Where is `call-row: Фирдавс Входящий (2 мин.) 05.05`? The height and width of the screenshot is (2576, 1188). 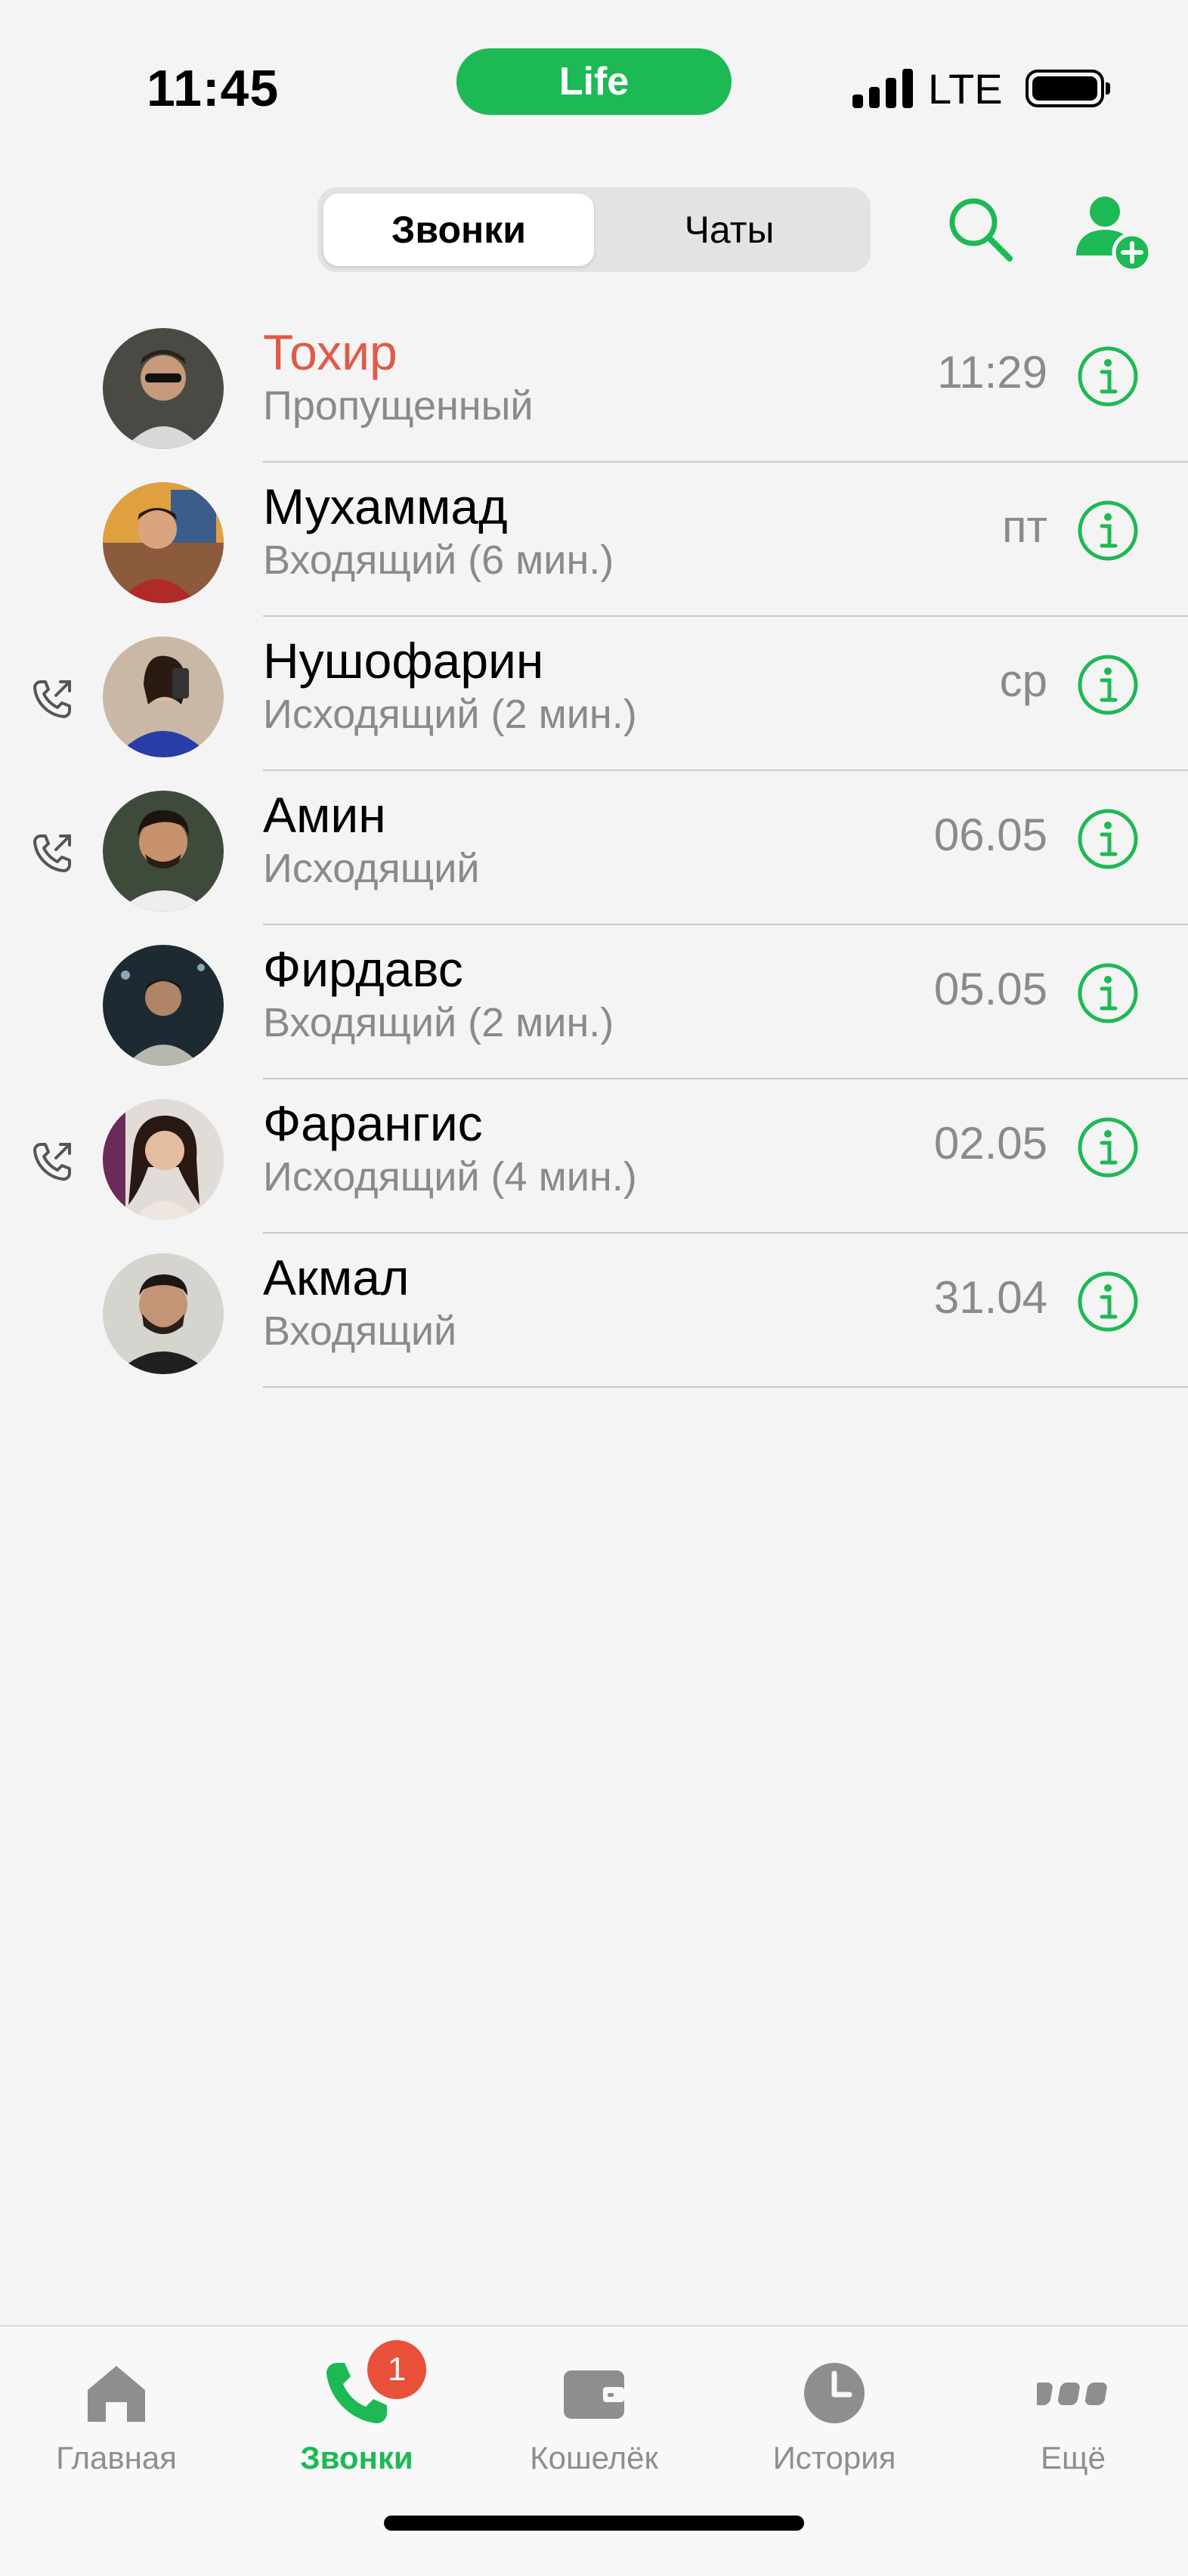 call-row: Фирдавс Входящий (2 мин.) 05.05 is located at coordinates (594, 1002).